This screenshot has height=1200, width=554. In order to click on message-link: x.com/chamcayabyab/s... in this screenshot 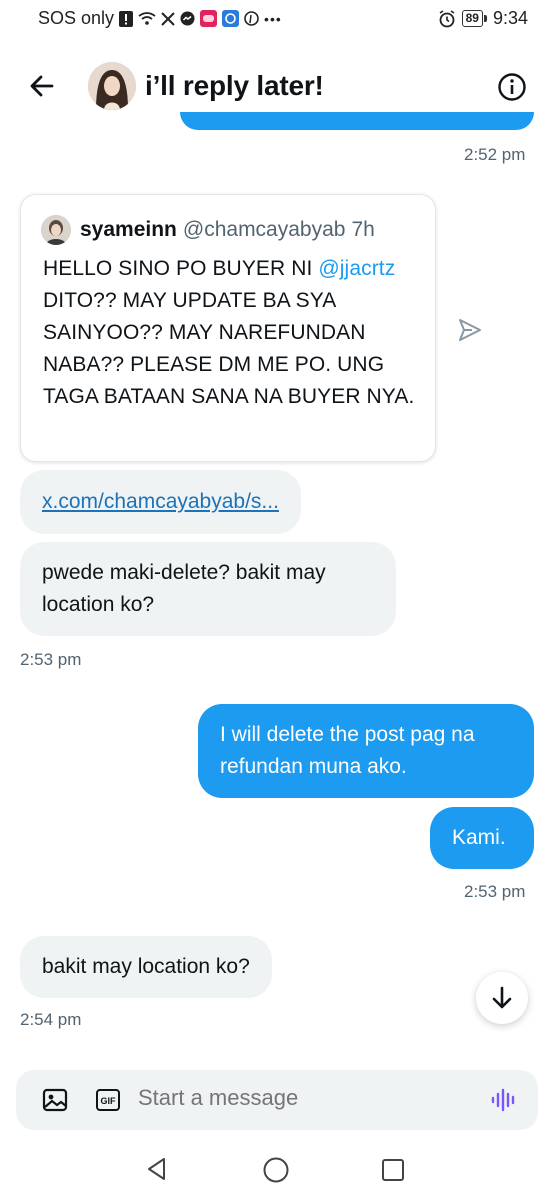, I will do `click(160, 501)`.